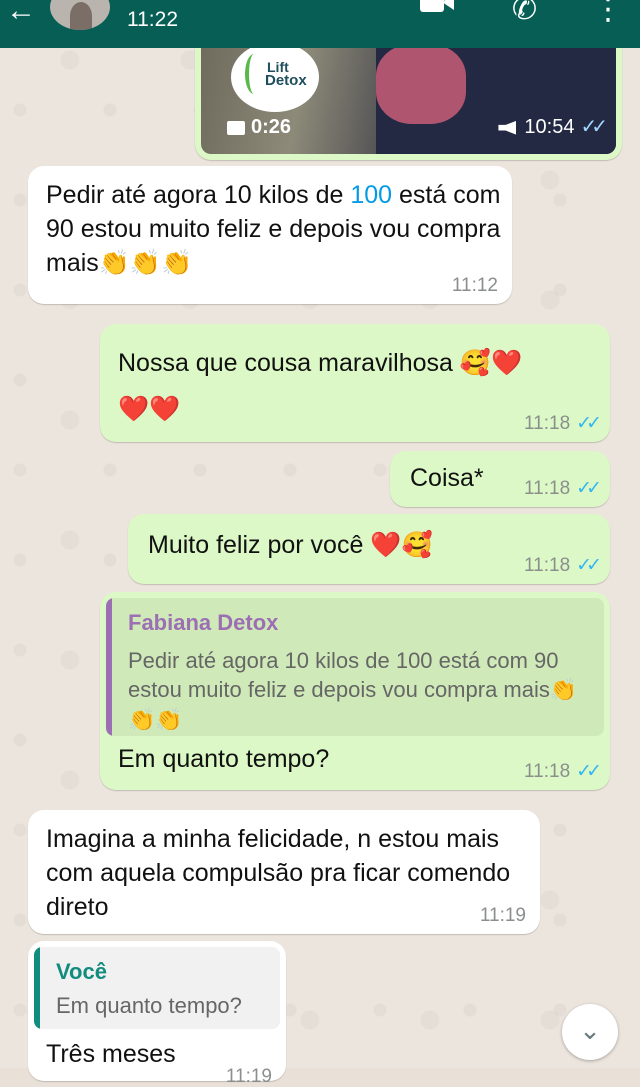  What do you see at coordinates (439, 7) in the screenshot?
I see `video-call-icon` at bounding box center [439, 7].